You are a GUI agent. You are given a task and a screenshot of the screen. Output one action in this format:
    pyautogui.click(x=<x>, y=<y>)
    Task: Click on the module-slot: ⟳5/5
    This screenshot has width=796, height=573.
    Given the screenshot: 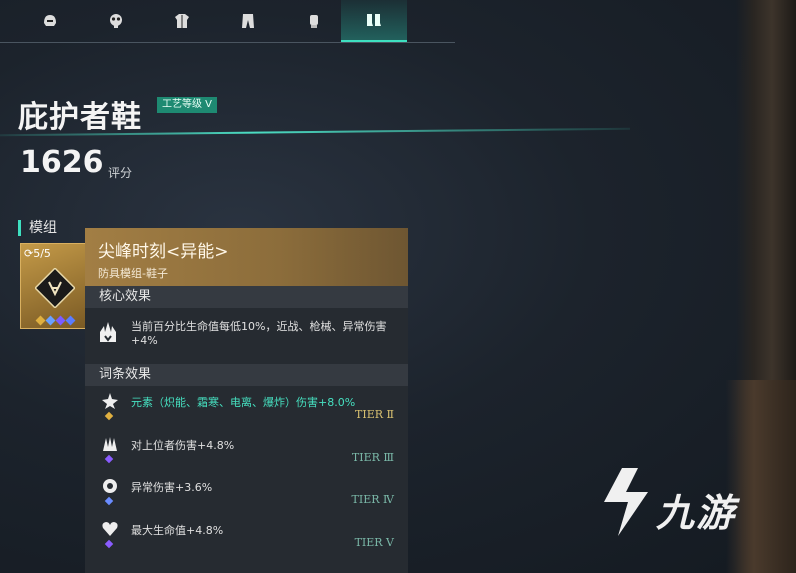 What is the action you would take?
    pyautogui.click(x=54, y=286)
    